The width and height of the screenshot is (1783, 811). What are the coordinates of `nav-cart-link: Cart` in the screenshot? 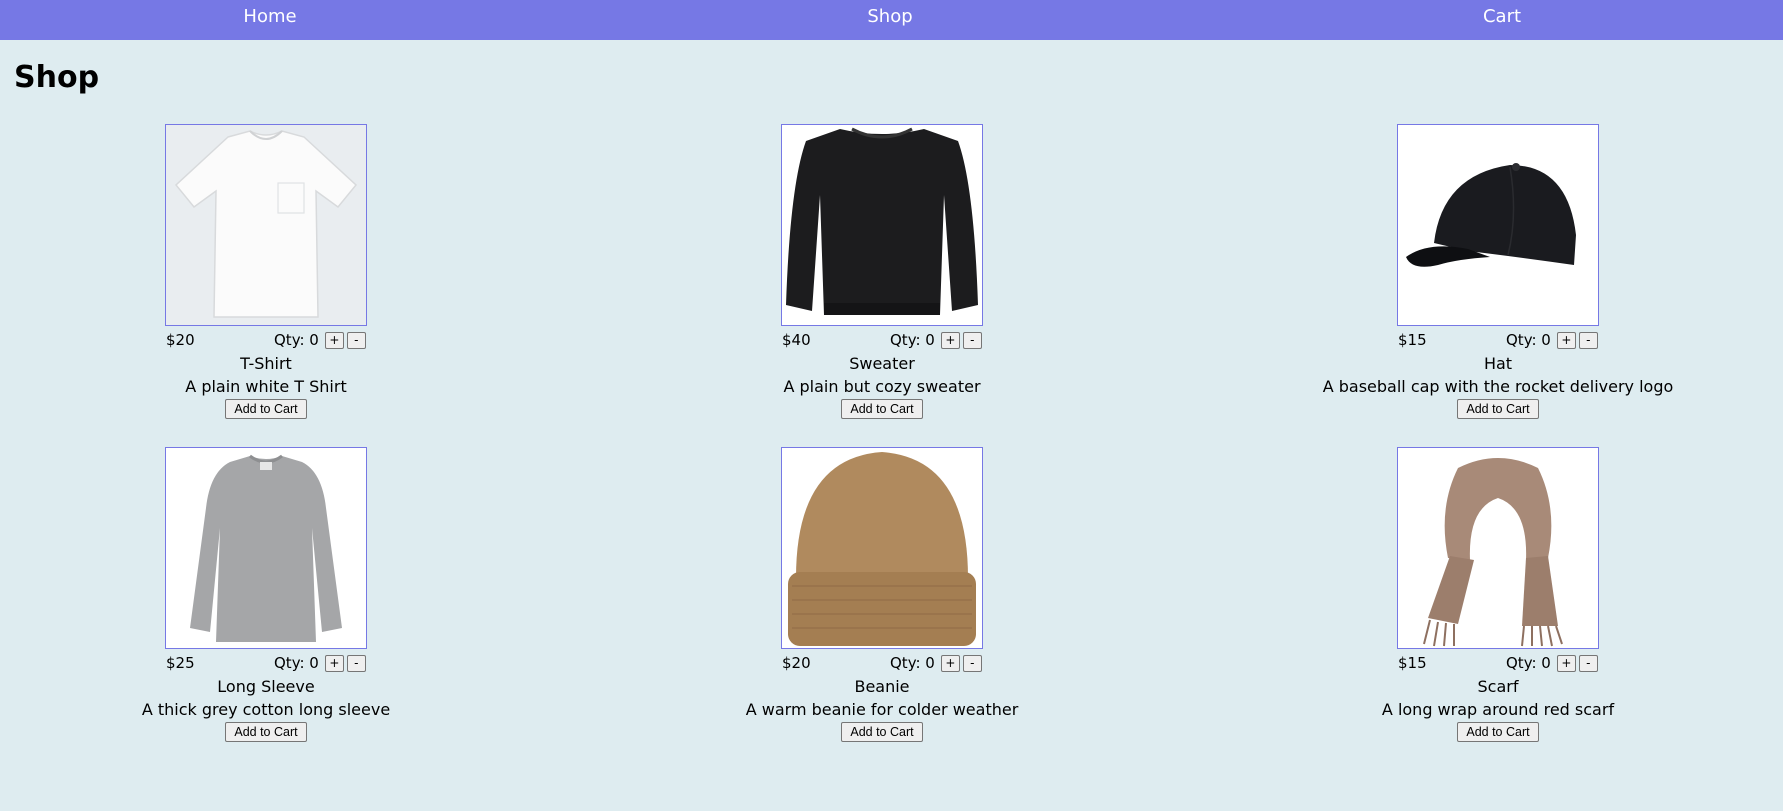 It's located at (1502, 17).